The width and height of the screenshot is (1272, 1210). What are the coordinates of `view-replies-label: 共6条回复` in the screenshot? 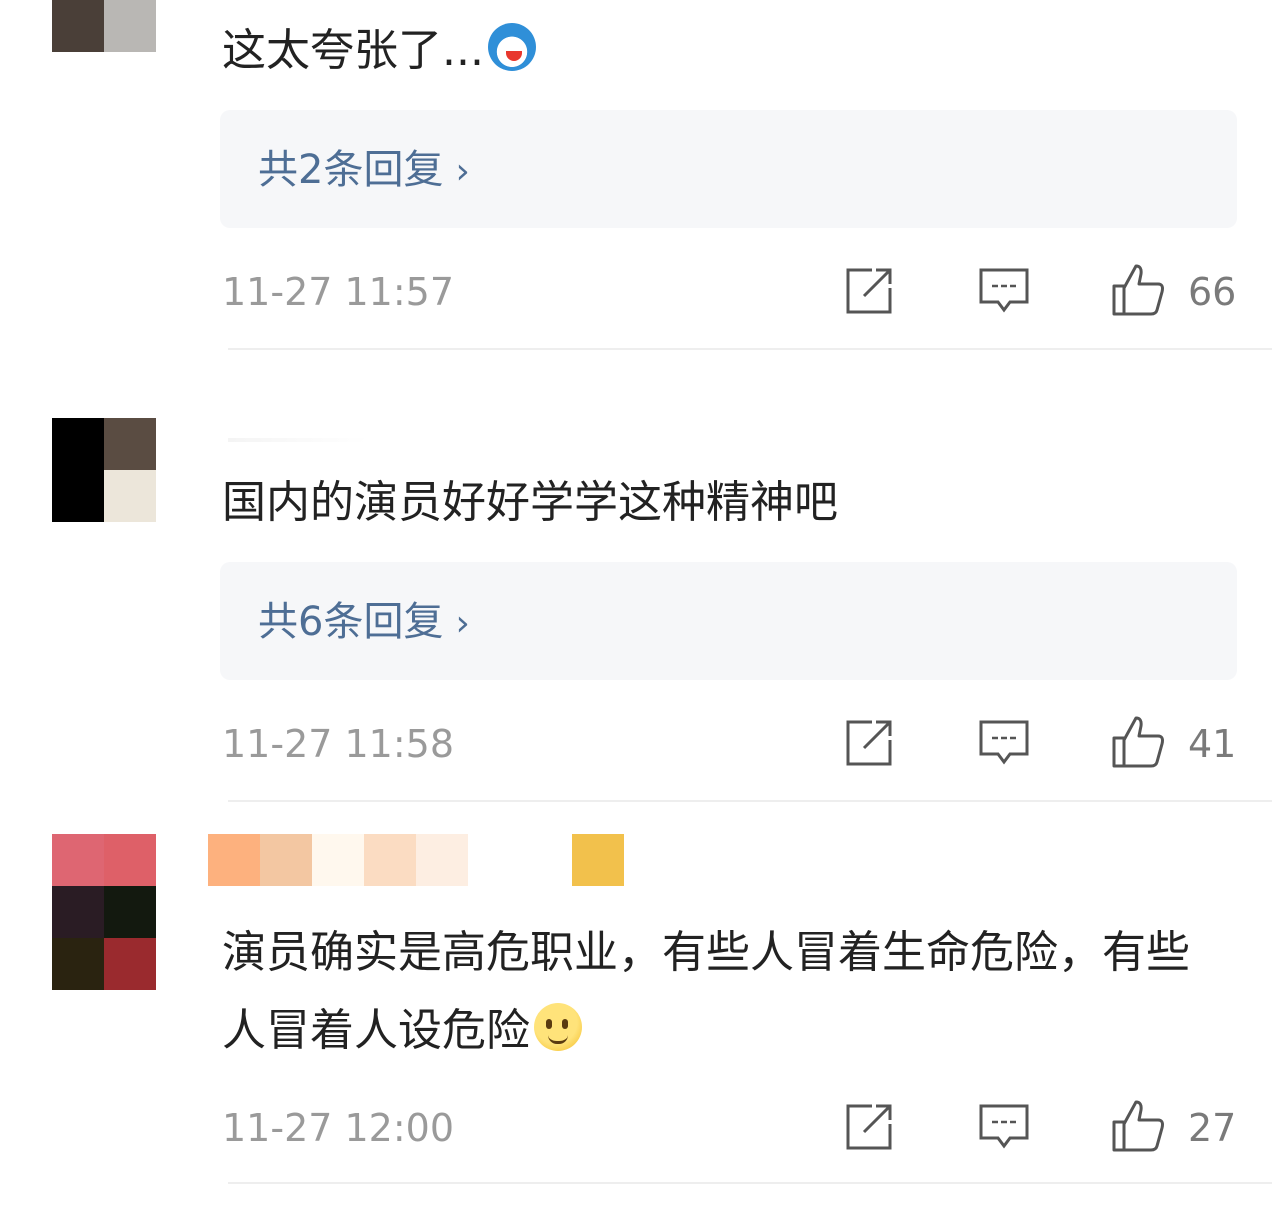 It's located at (351, 622).